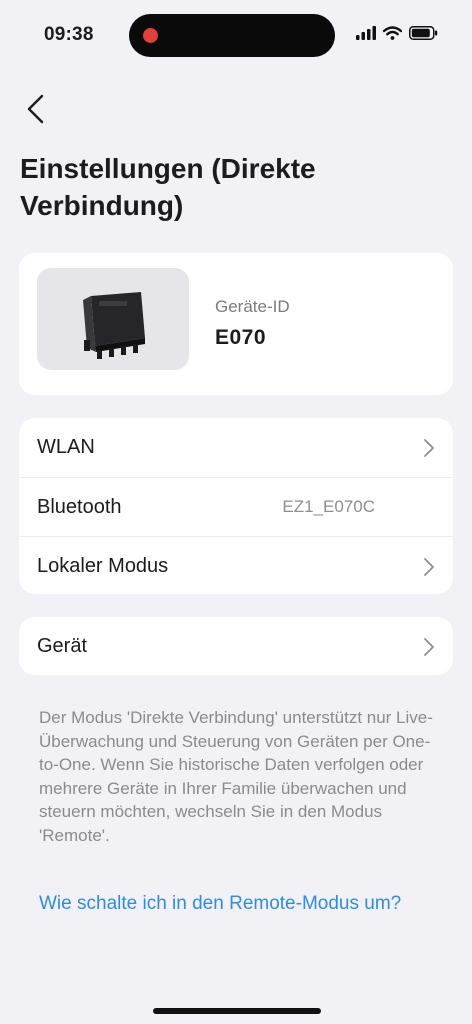  I want to click on wifi-icon, so click(392, 33).